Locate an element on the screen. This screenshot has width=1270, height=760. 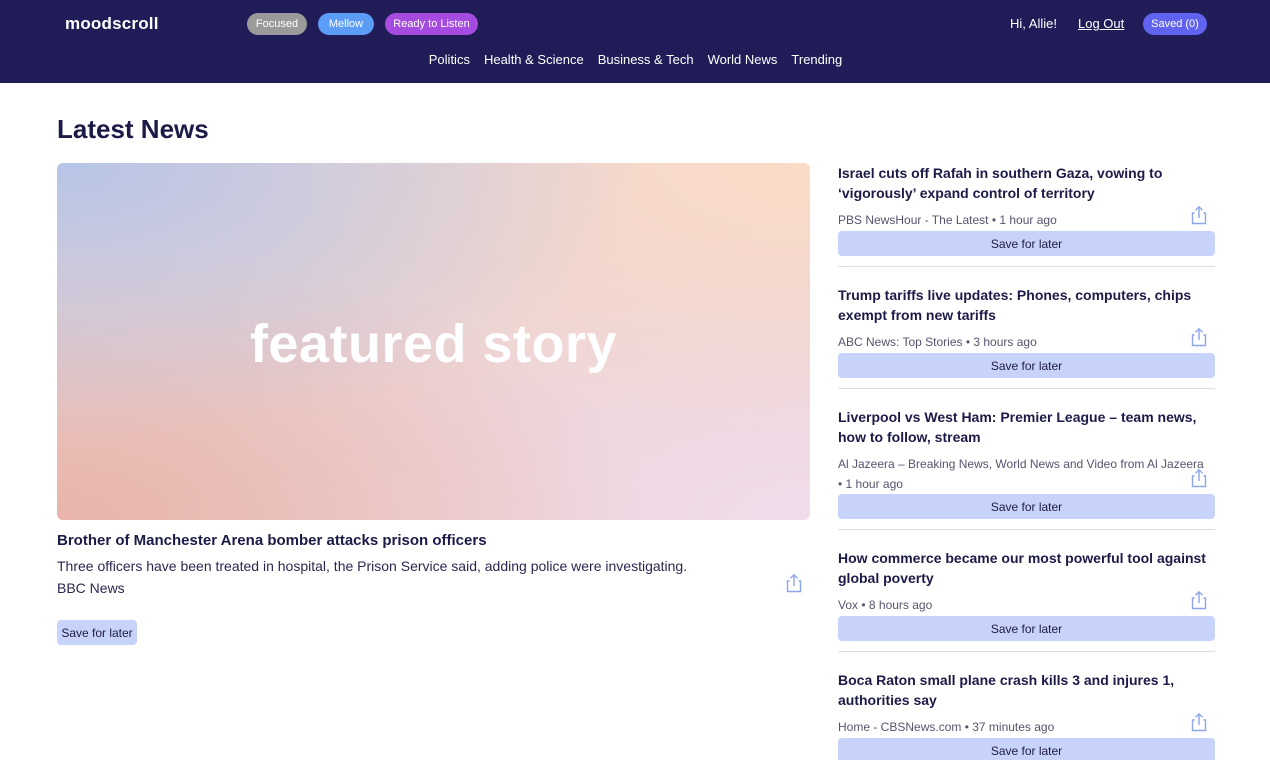
saved-button: Saved (0) is located at coordinates (1175, 24).